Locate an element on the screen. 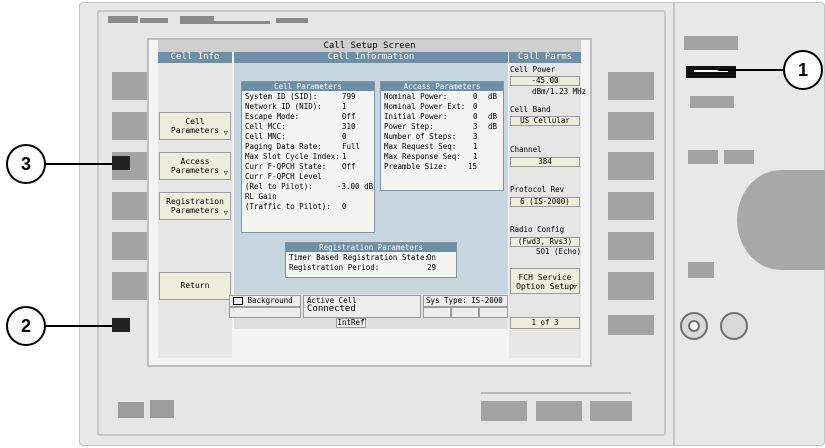 The width and height of the screenshot is (825, 448). param-row: Number of Steps: 3 is located at coordinates (442, 137).